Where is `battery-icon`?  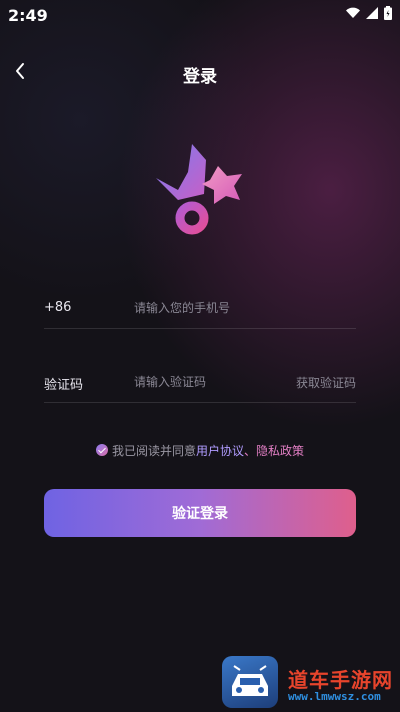 battery-icon is located at coordinates (388, 13).